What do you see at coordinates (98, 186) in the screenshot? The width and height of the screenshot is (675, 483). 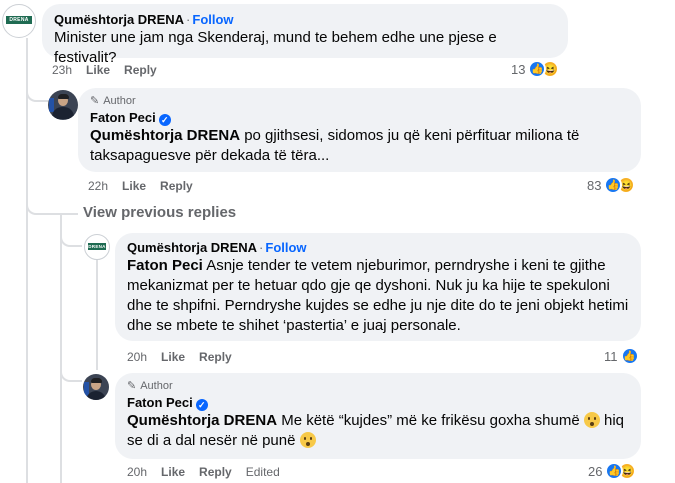 I see `comment-time: 22h` at bounding box center [98, 186].